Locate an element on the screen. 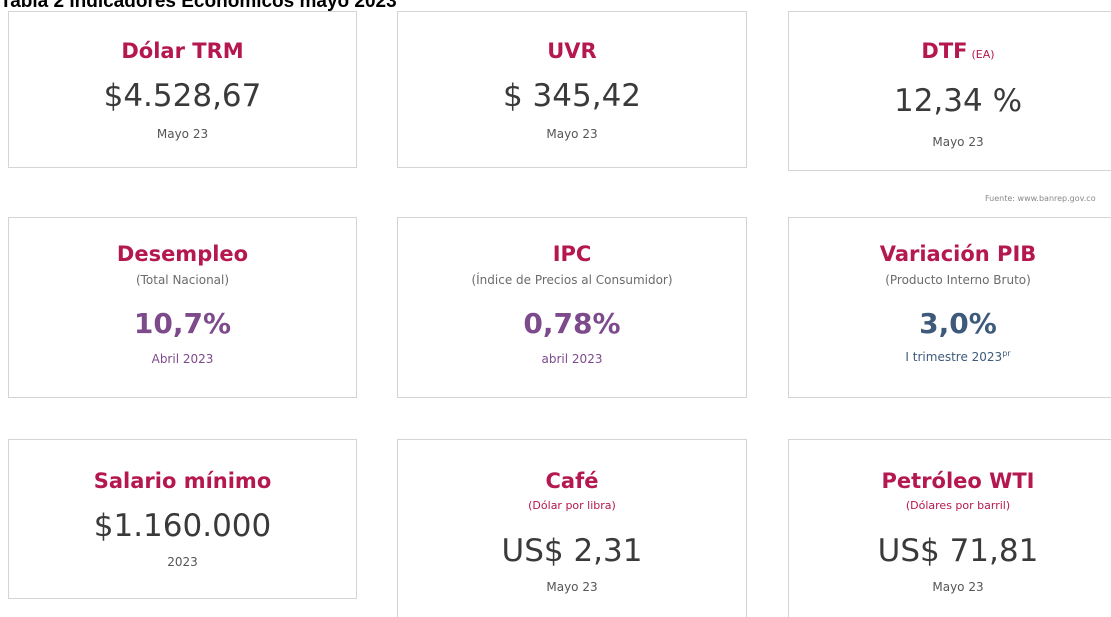  card-subtitle: (Índice de Precios al Consumidor) is located at coordinates (572, 280).